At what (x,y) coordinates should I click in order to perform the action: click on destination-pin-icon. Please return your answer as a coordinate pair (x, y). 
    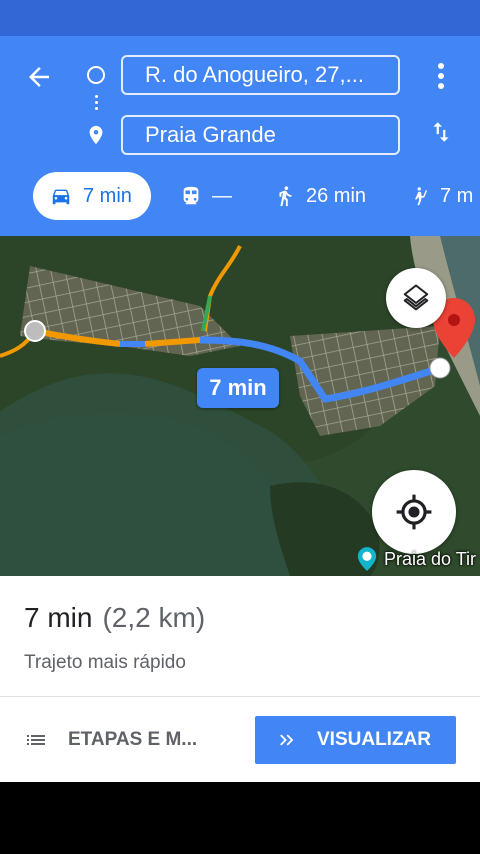
    Looking at the image, I should click on (96, 135).